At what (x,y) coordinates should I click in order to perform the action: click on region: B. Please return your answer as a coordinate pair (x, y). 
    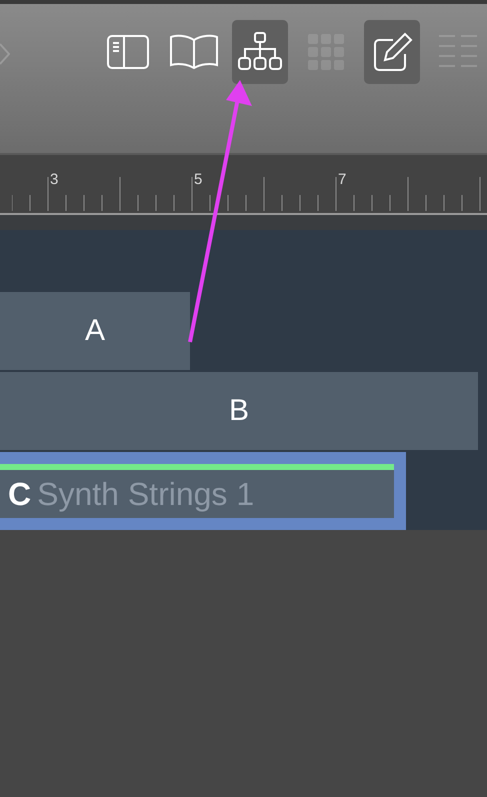
    Looking at the image, I should click on (239, 411).